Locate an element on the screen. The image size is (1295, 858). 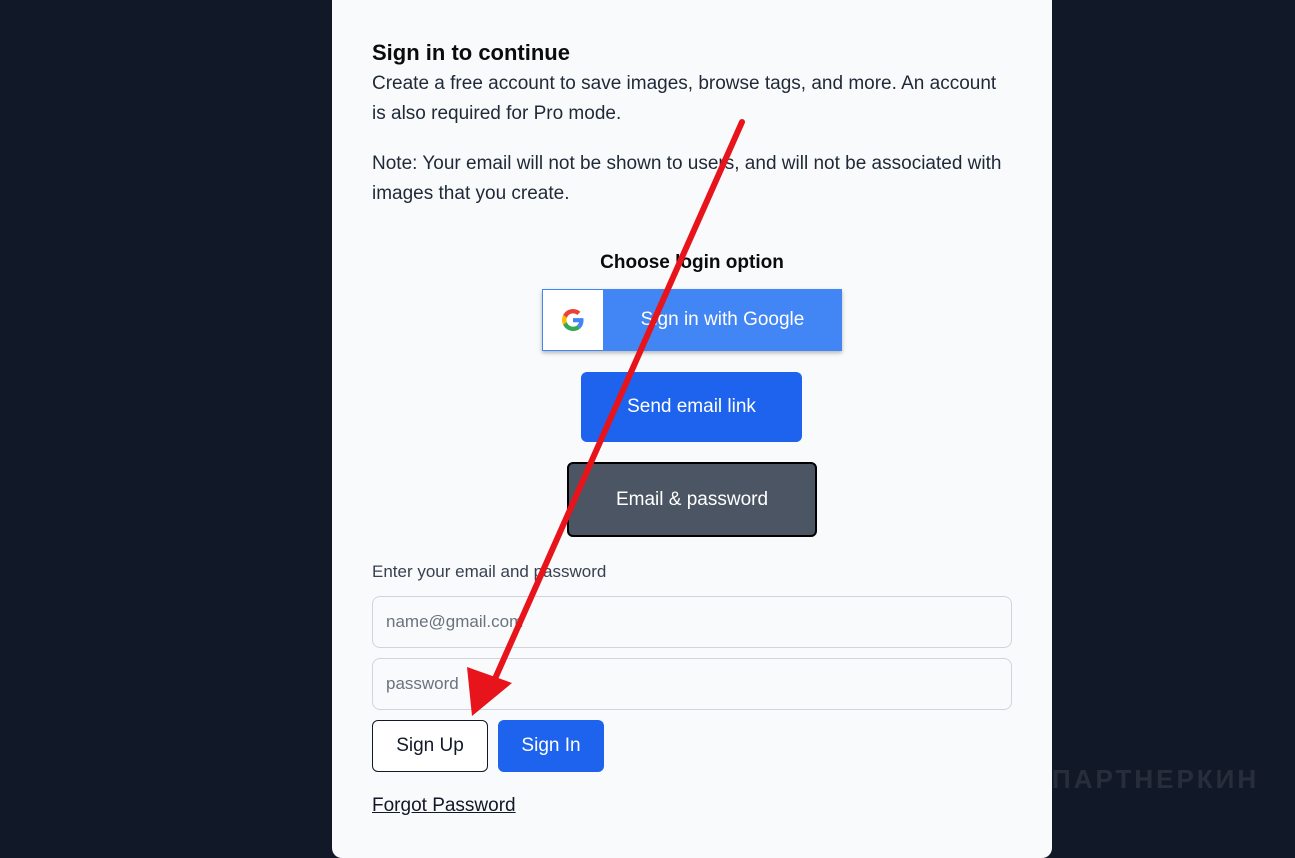
sign-in-button: Sign In is located at coordinates (551, 746).